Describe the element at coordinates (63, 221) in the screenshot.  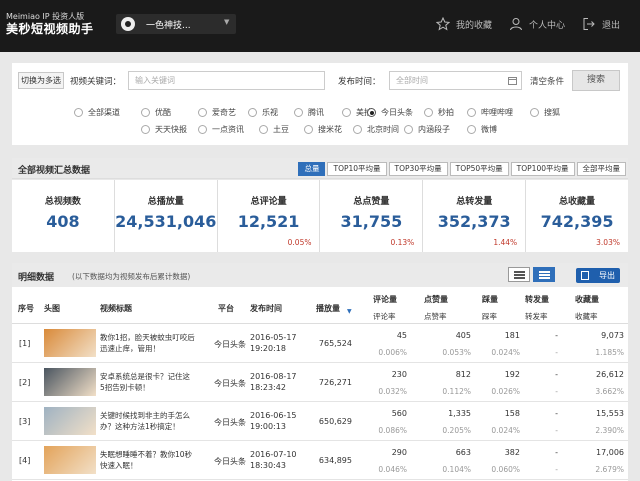
I see `stat-value: 408` at that location.